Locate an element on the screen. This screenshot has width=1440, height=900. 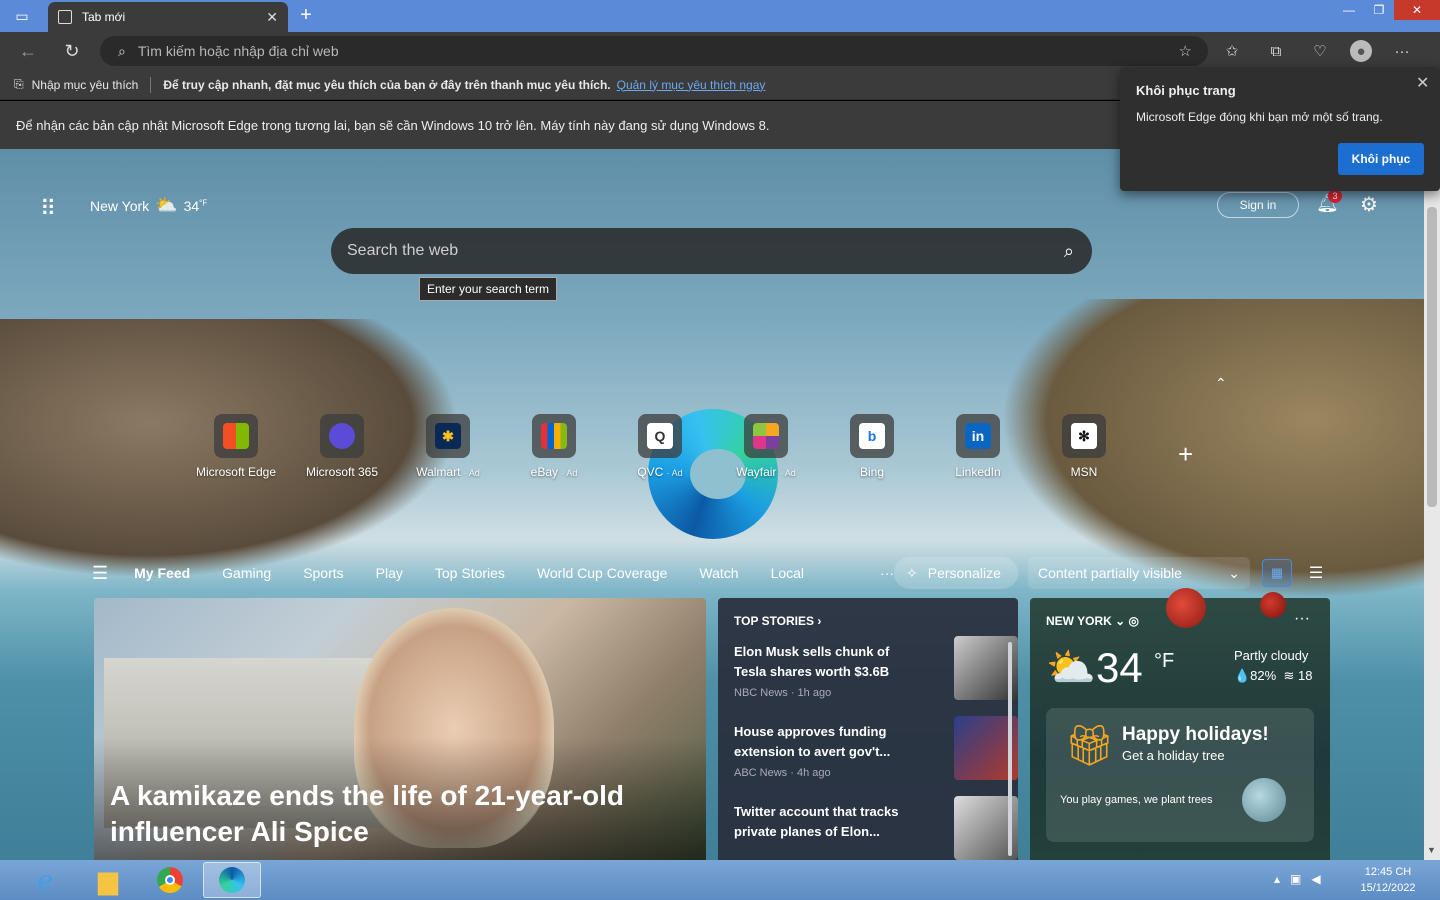
weather-unit: °F is located at coordinates (1164, 661).